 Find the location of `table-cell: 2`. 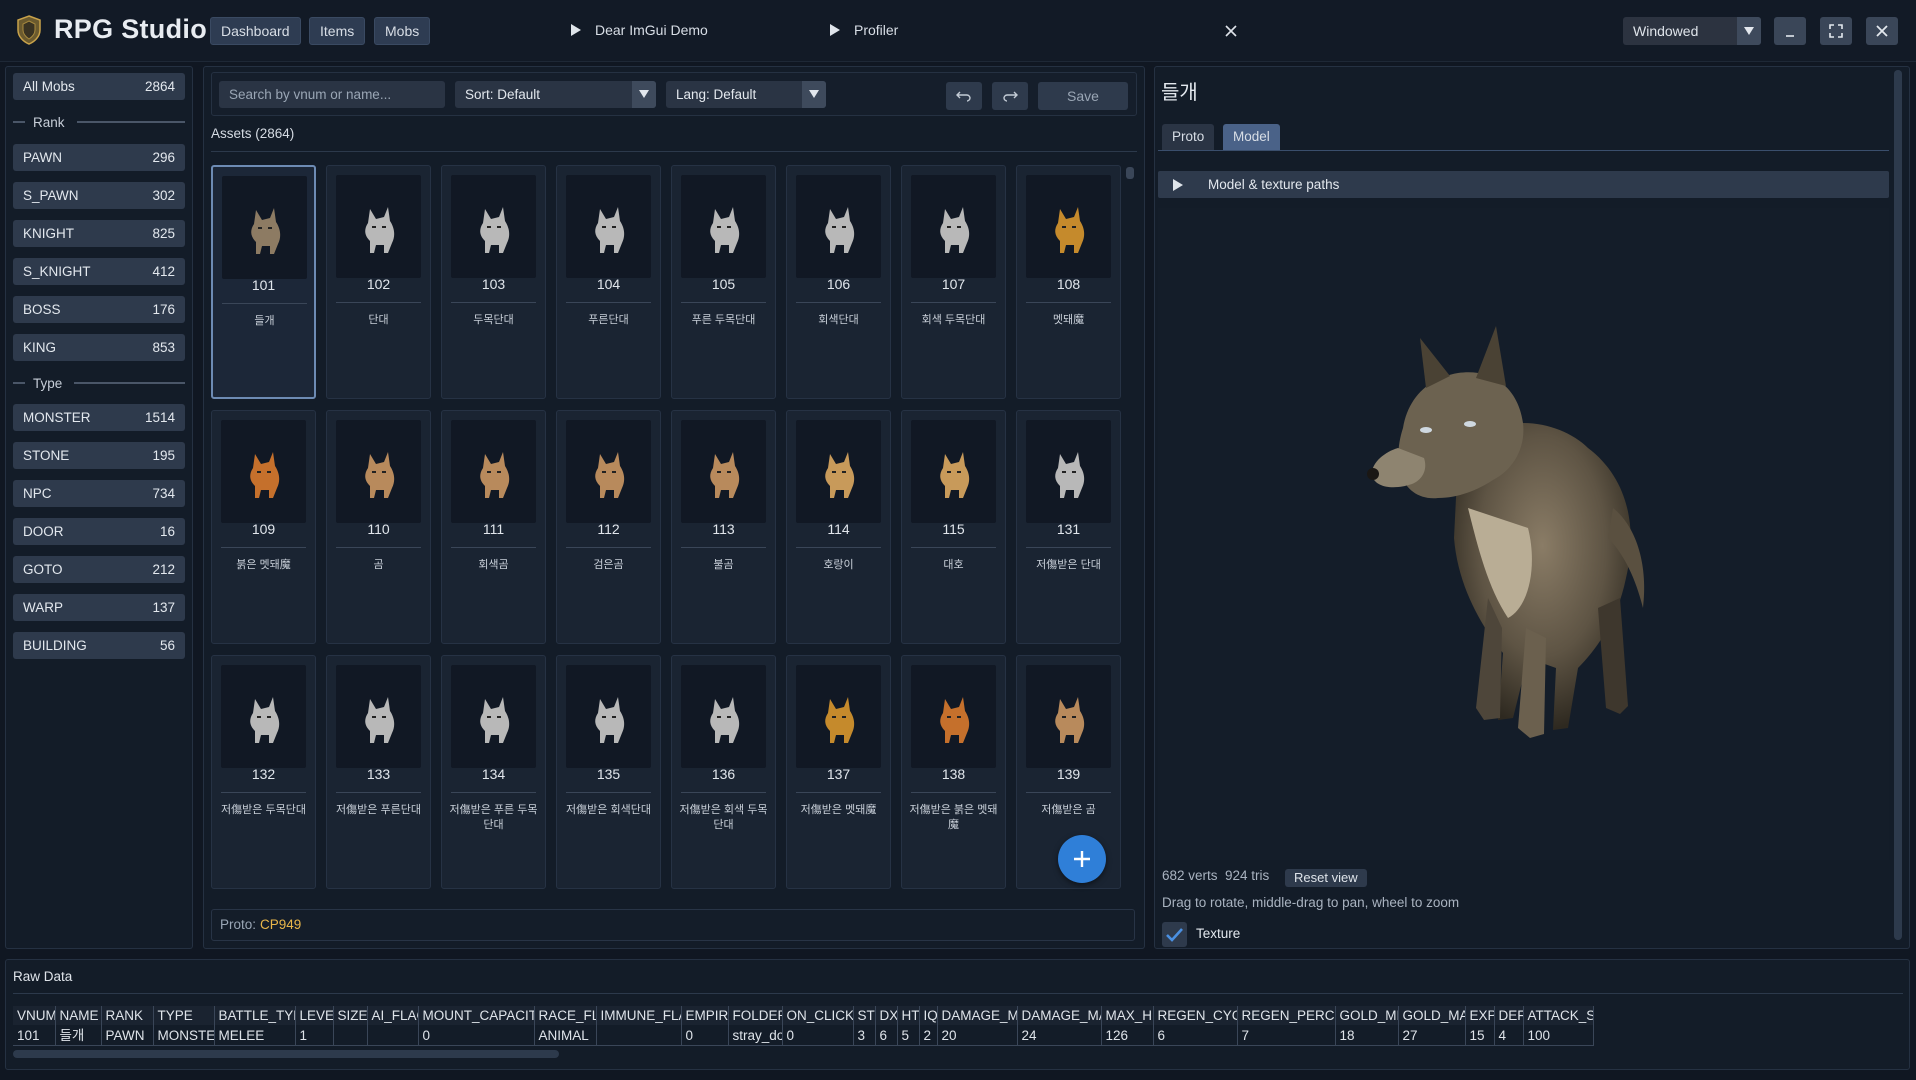

table-cell: 2 is located at coordinates (928, 1036).